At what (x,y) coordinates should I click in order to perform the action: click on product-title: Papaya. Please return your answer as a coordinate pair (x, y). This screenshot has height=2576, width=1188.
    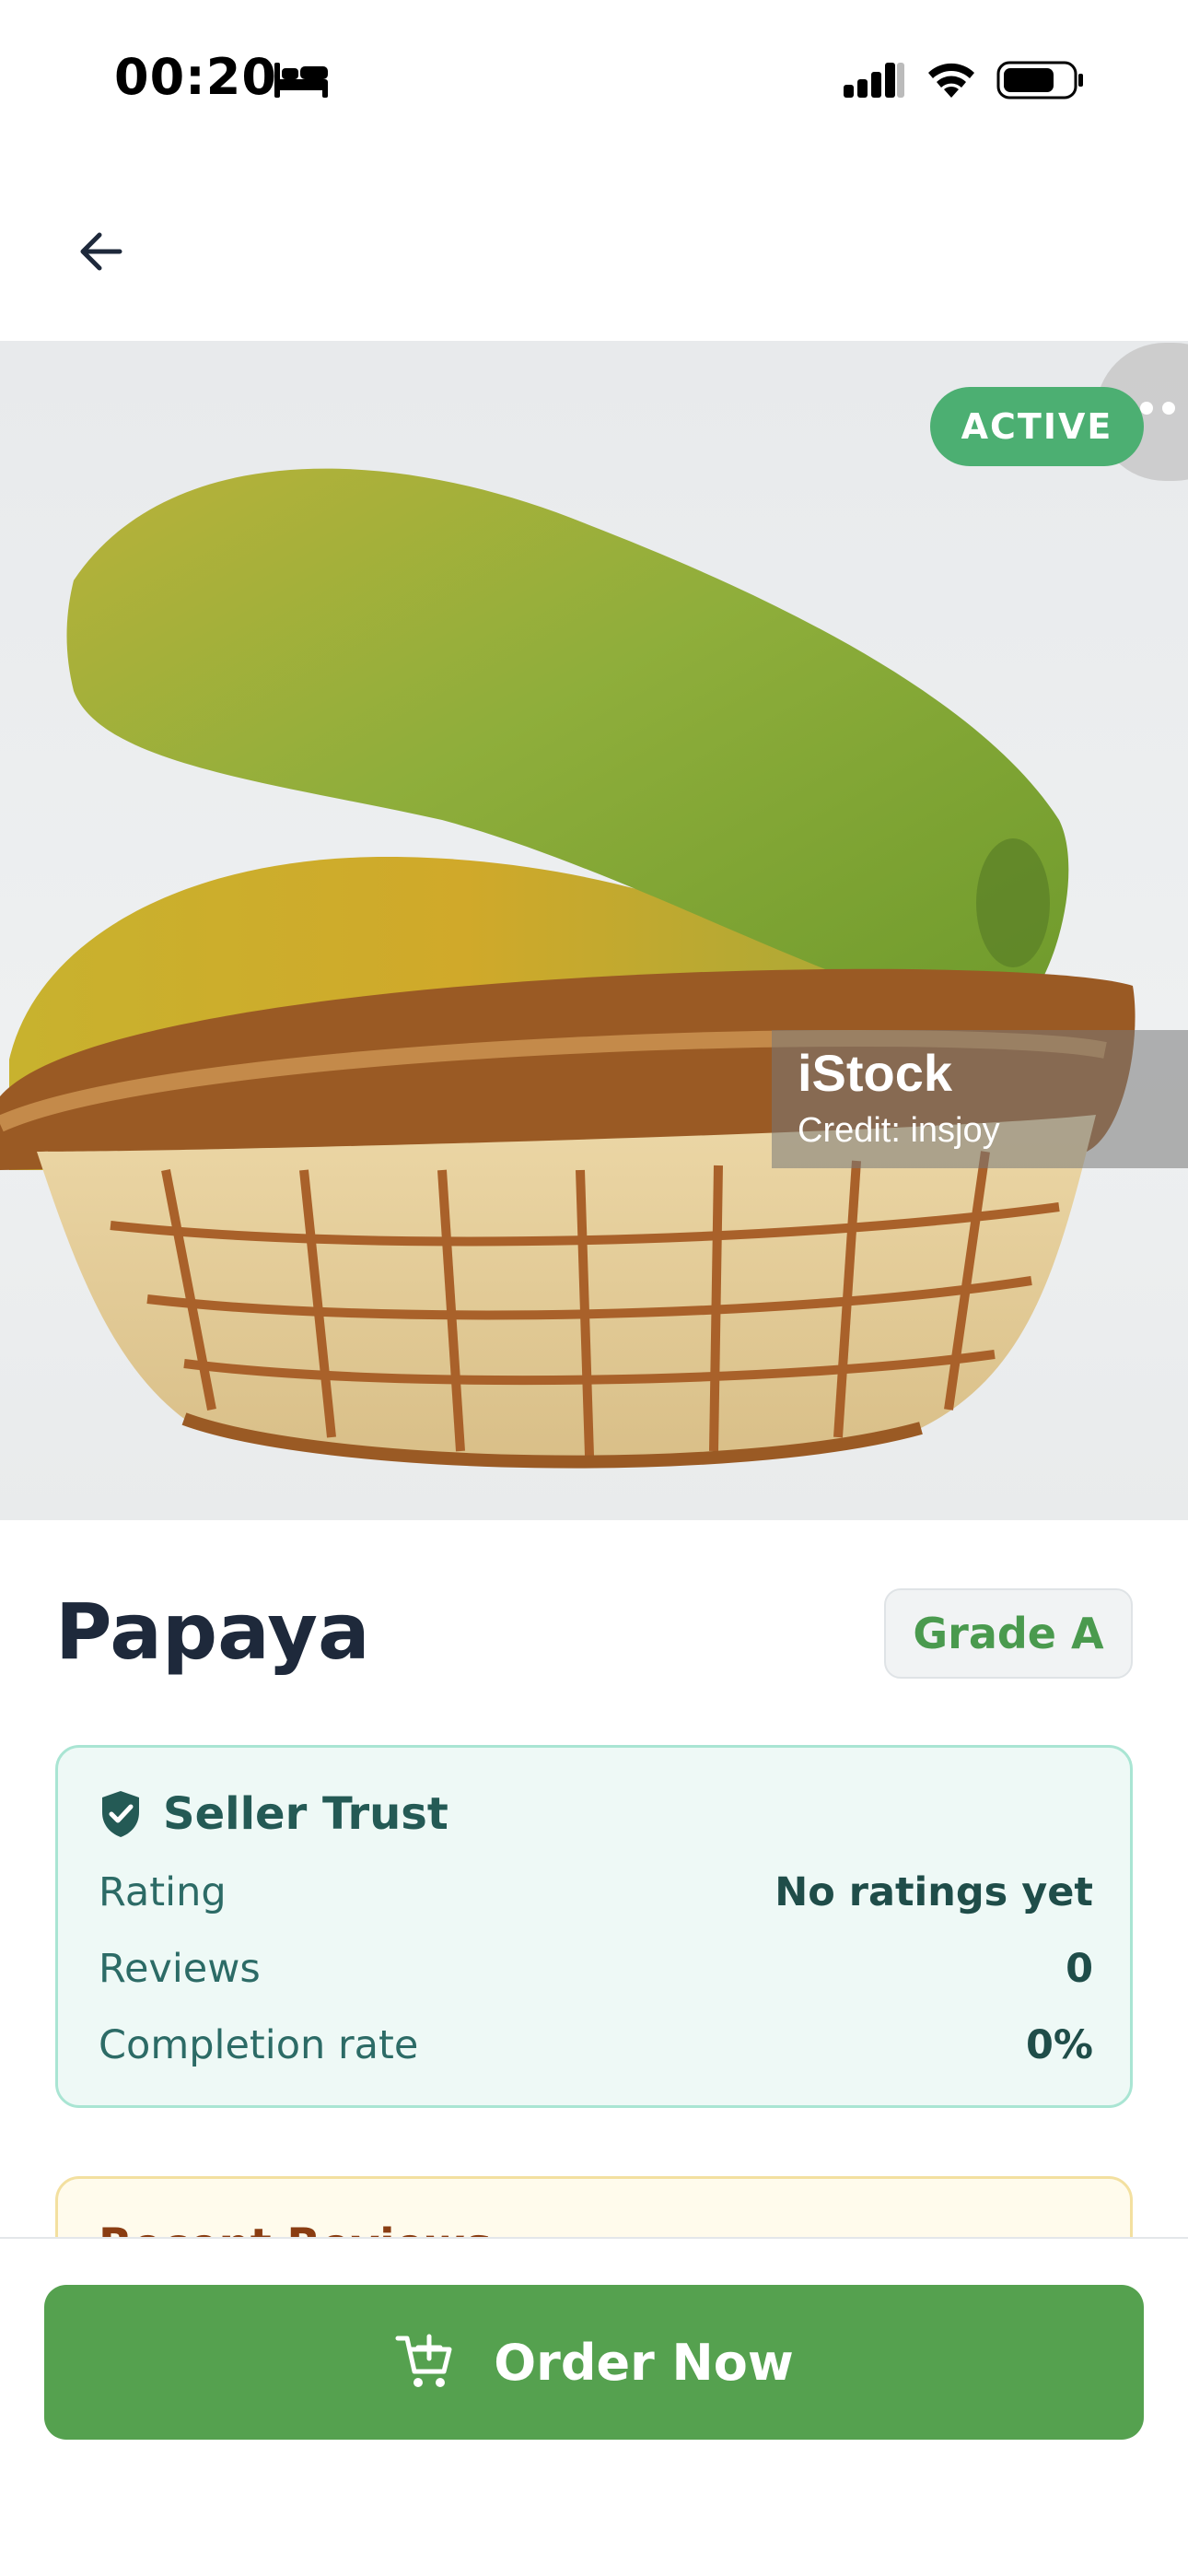
    Looking at the image, I should click on (212, 1632).